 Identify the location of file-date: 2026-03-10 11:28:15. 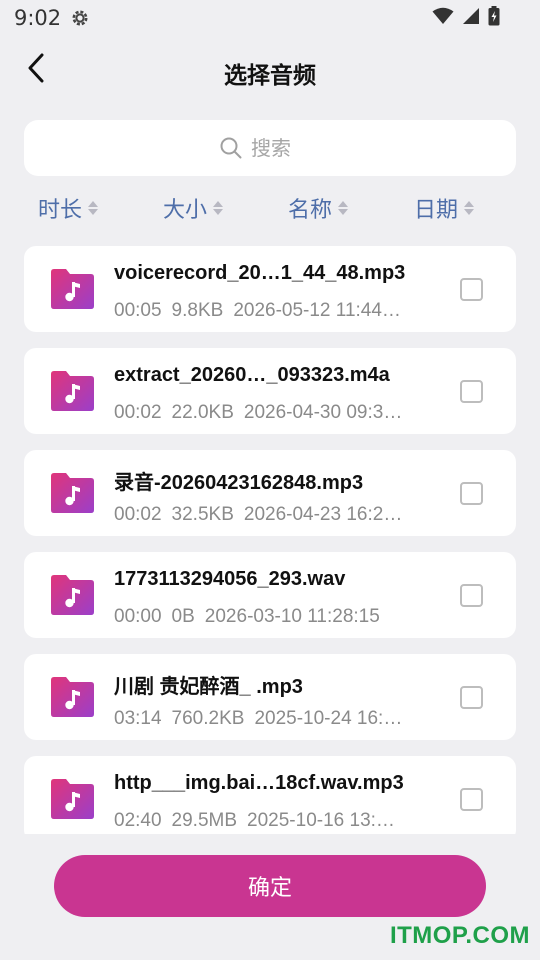
(292, 616).